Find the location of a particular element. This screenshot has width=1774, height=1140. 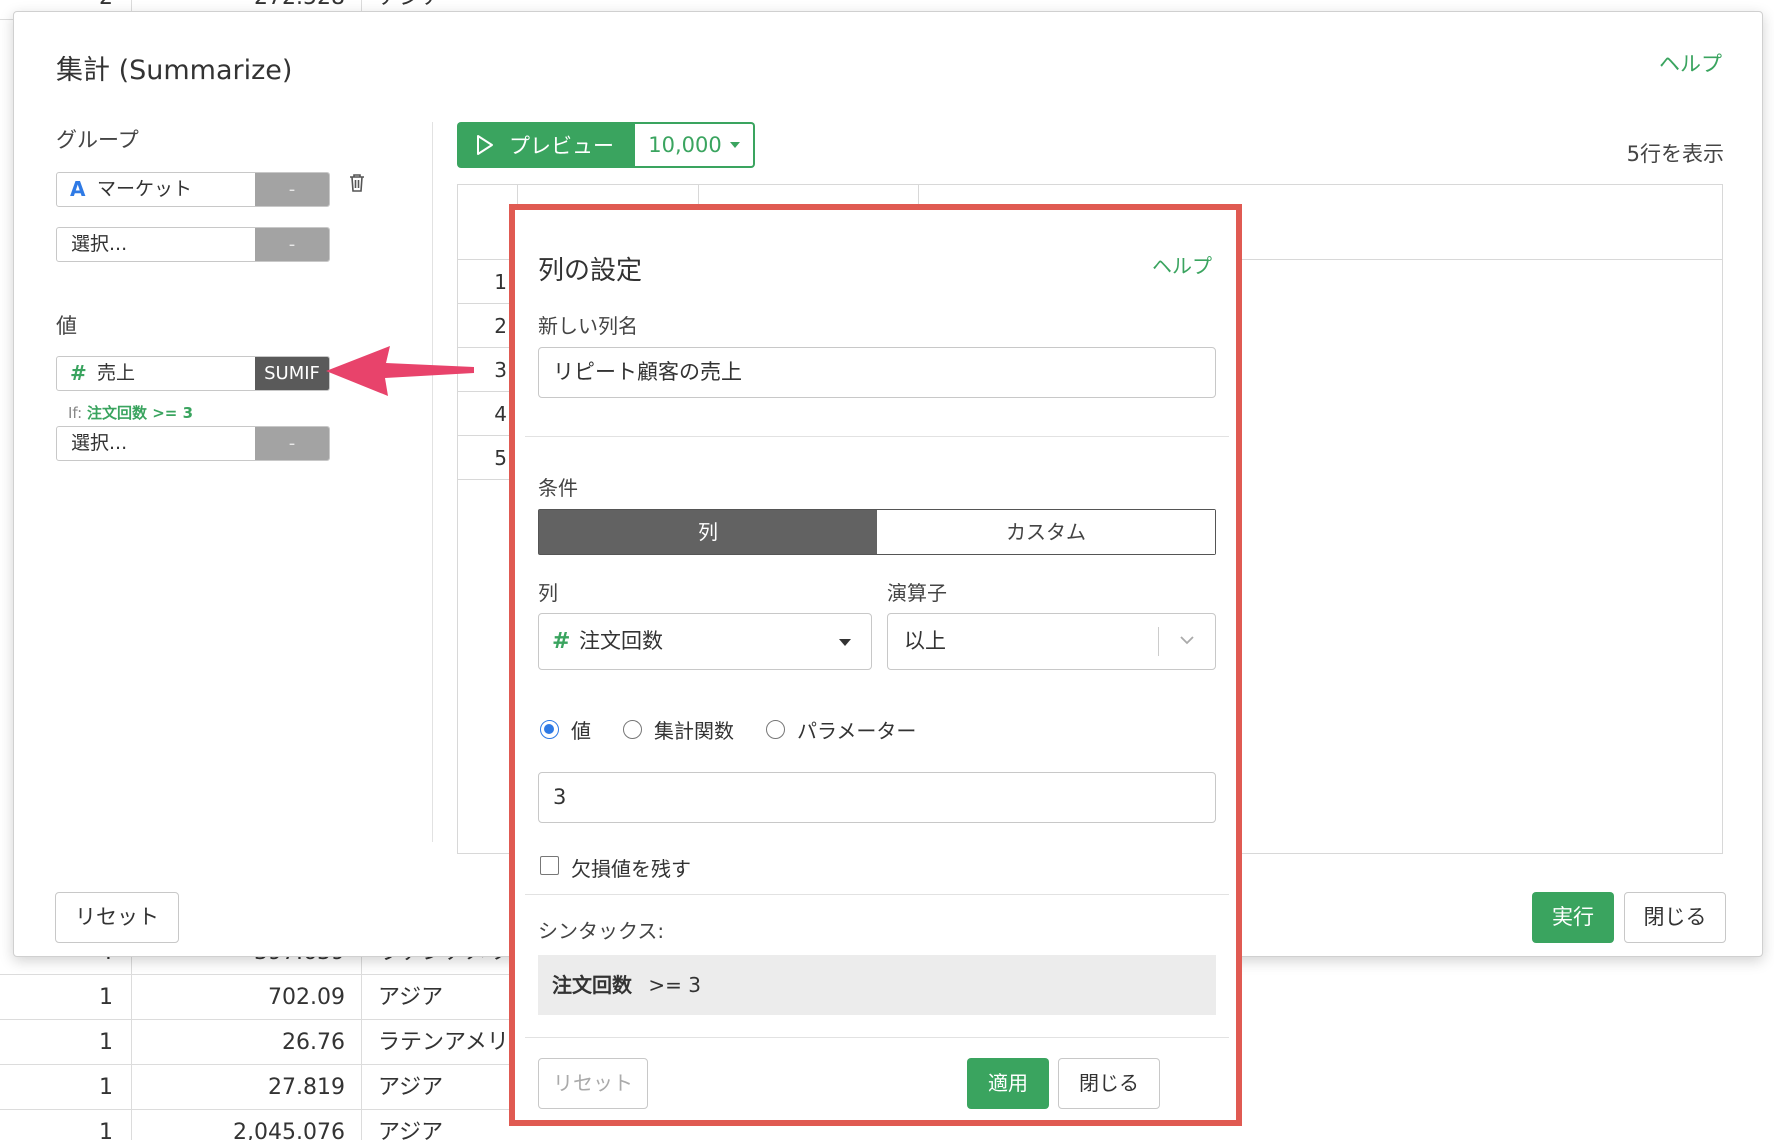

column-select: # 注文回数 is located at coordinates (705, 641).